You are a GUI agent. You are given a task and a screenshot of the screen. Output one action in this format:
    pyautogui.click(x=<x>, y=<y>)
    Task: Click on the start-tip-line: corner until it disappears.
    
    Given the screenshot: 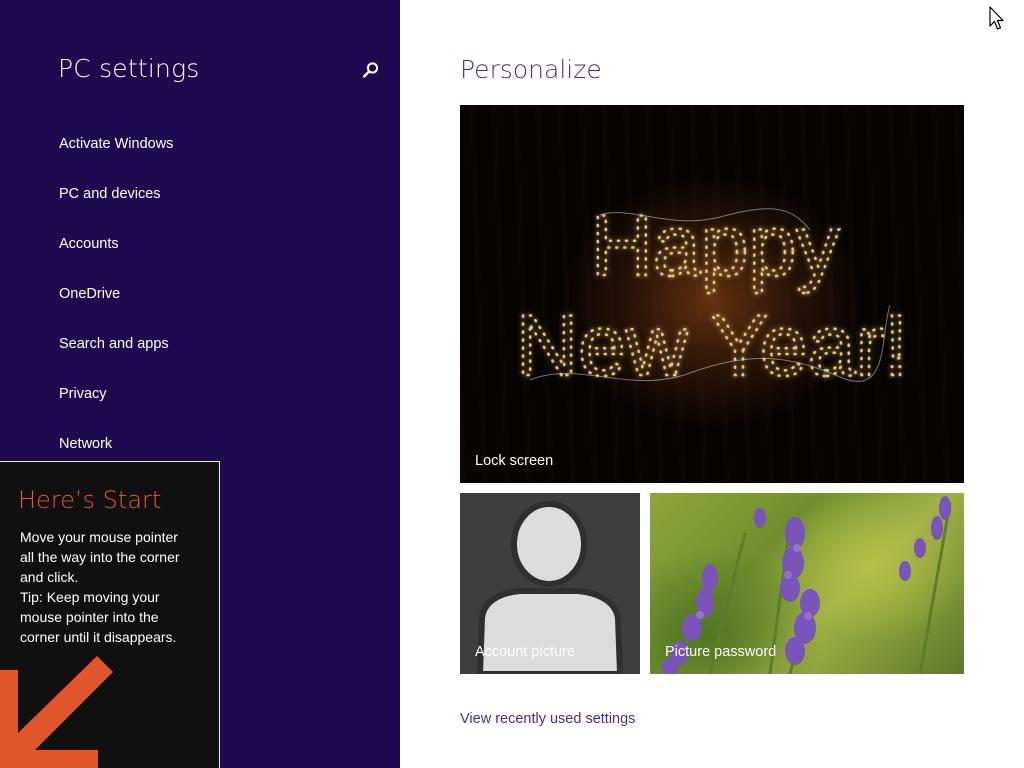 What is the action you would take?
    pyautogui.click(x=98, y=637)
    